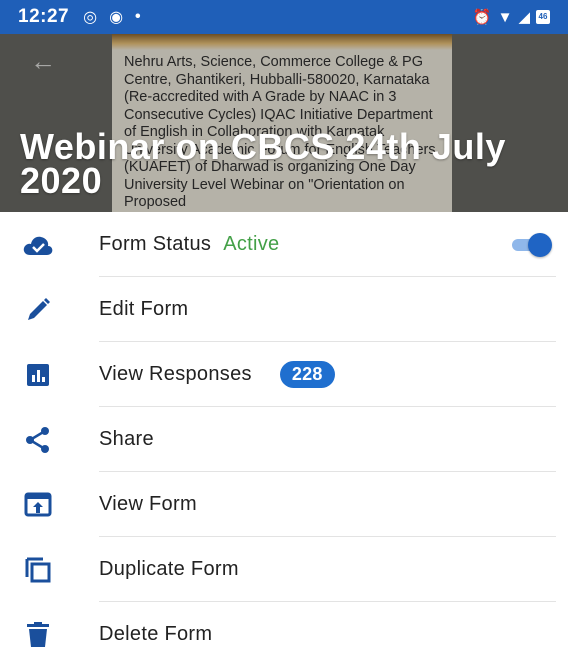 This screenshot has height=666, width=568. I want to click on back-arrow-icon: ←, so click(43, 61).